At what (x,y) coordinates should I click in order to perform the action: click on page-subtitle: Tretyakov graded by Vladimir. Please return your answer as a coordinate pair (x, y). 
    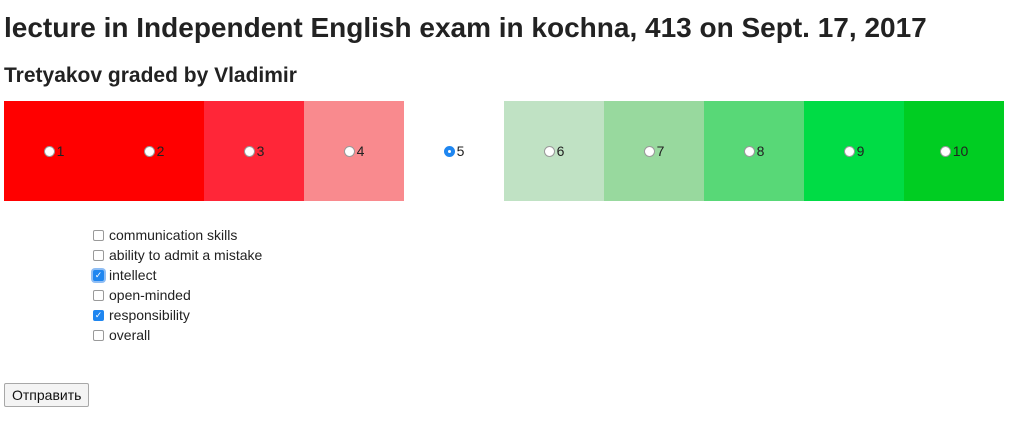
    Looking at the image, I should click on (150, 75).